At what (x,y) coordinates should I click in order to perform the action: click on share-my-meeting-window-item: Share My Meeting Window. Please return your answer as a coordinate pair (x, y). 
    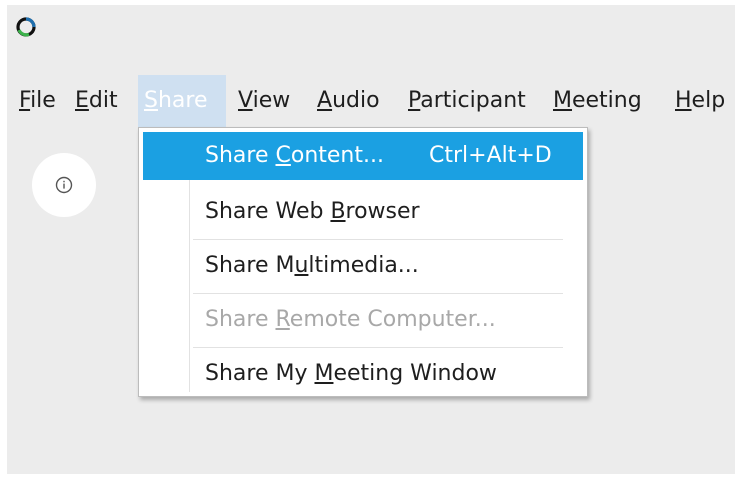
    Looking at the image, I should click on (363, 374).